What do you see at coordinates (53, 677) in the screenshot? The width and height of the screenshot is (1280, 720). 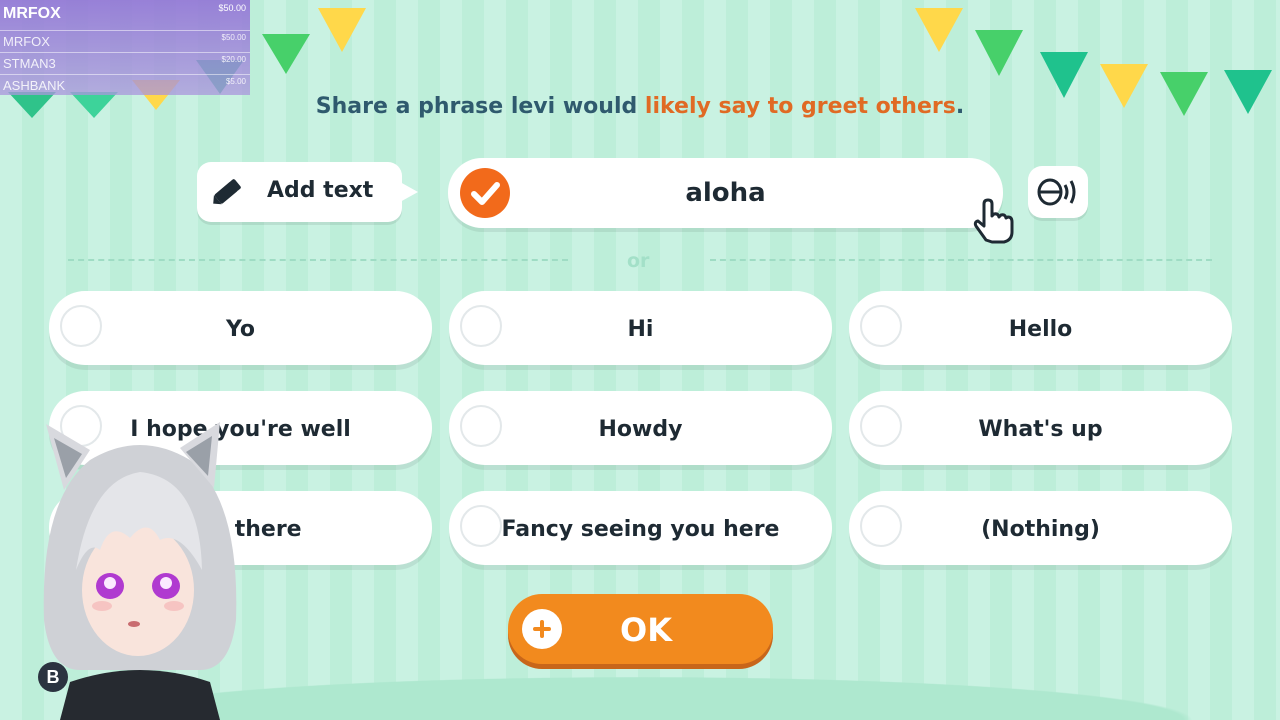 I see `b-button-hint: B` at bounding box center [53, 677].